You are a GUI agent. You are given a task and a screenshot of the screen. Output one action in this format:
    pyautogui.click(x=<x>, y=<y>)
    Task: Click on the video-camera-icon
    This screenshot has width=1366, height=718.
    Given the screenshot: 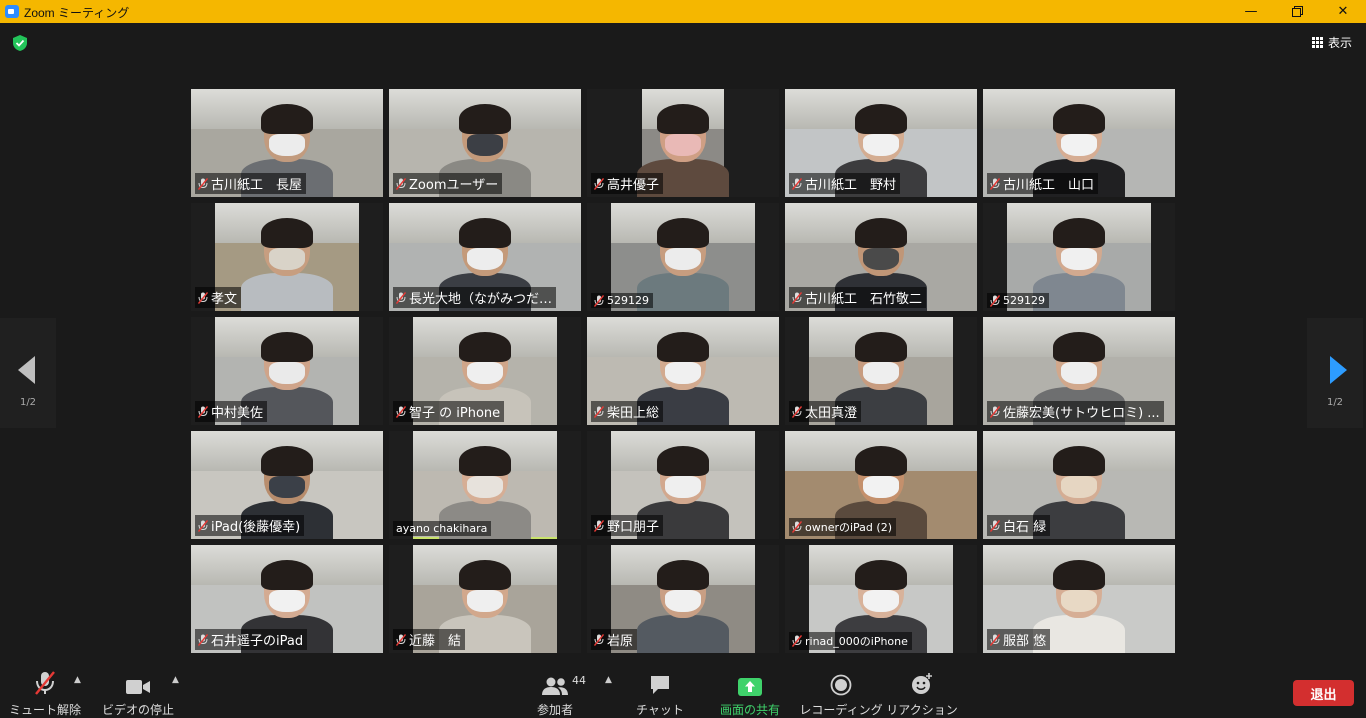 What is the action you would take?
    pyautogui.click(x=138, y=687)
    